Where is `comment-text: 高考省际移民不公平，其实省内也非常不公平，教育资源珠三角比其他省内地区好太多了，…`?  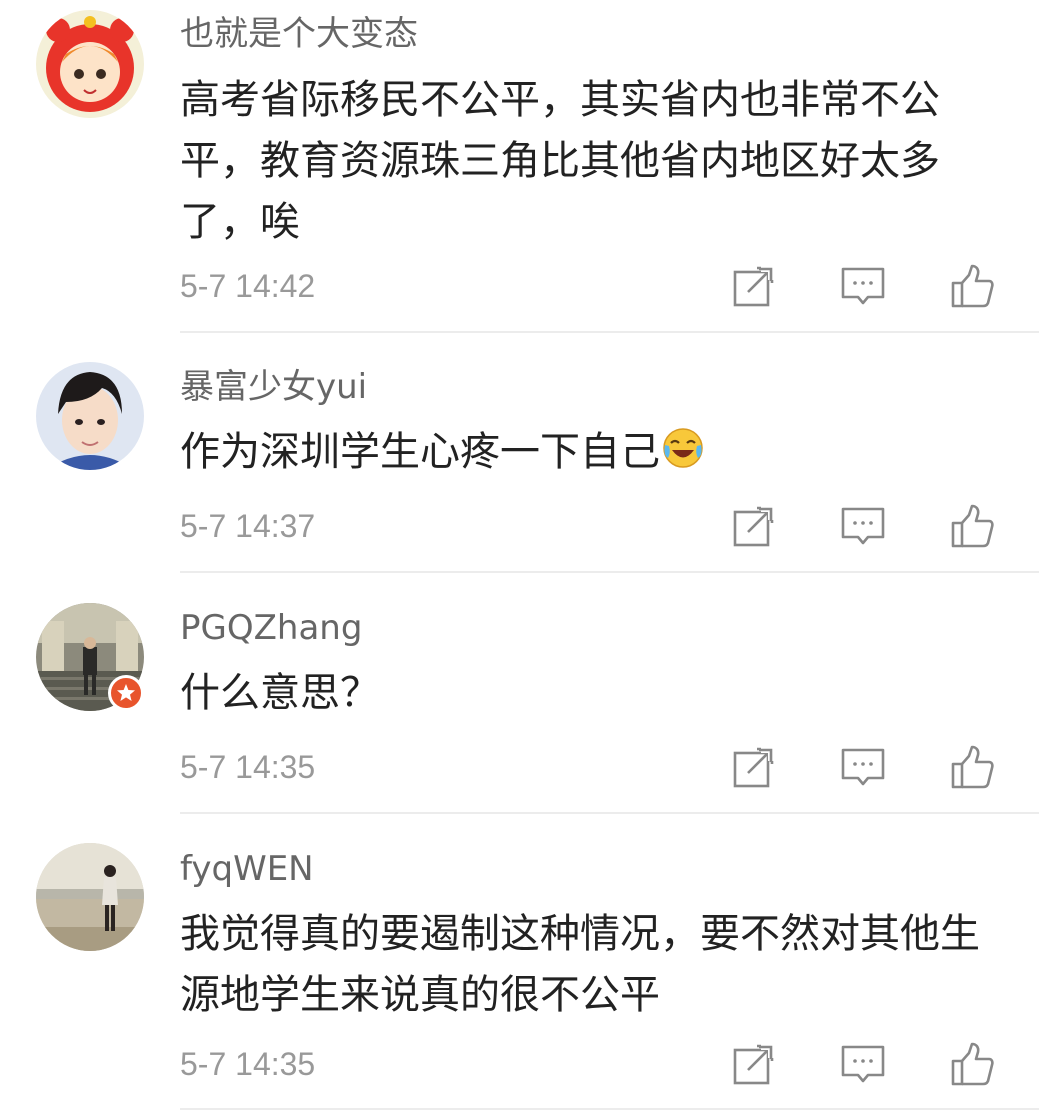
comment-text: 高考省际移民不公平，其实省内也非常不公平，教育资源珠三角比其他省内地区好太多了，… is located at coordinates (560, 161).